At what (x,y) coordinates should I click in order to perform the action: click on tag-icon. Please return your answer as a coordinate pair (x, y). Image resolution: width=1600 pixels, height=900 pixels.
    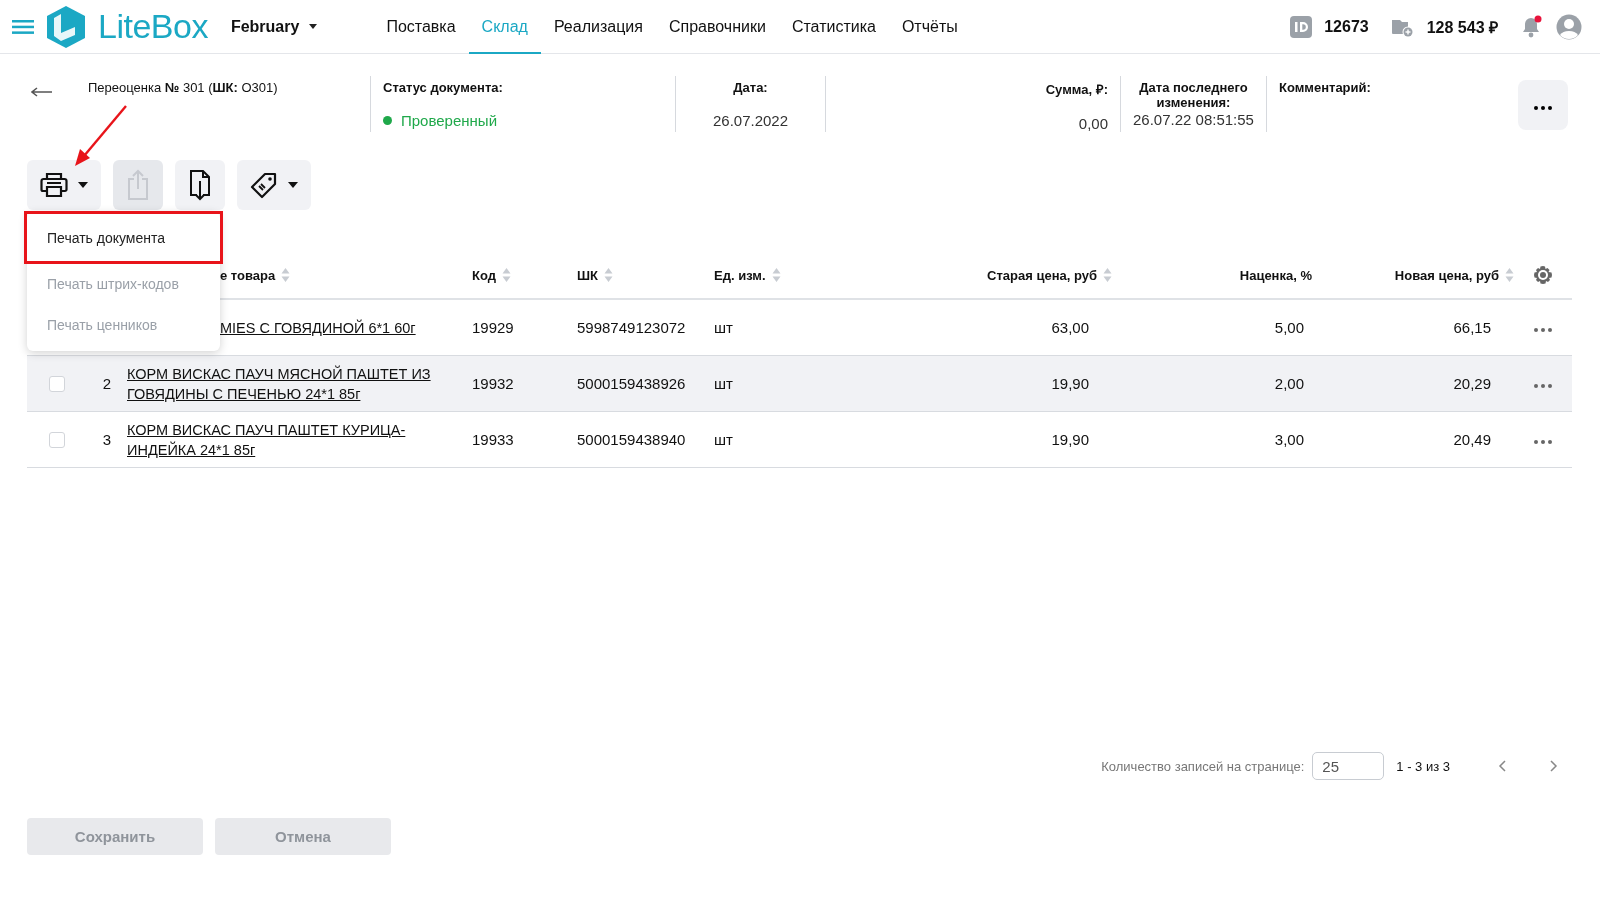
    Looking at the image, I should click on (264, 185).